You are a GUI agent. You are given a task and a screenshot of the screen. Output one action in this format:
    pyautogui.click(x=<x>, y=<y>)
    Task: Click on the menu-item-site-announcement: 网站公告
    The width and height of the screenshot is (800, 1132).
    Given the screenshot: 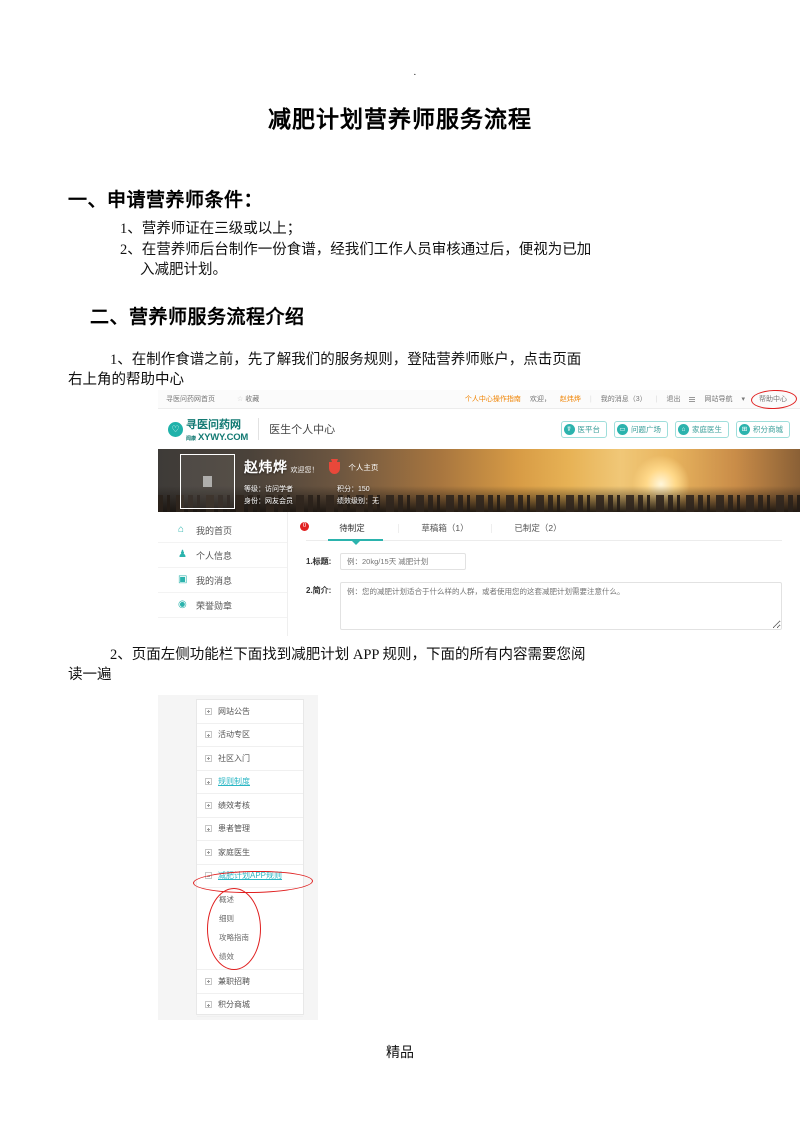 What is the action you would take?
    pyautogui.click(x=250, y=712)
    